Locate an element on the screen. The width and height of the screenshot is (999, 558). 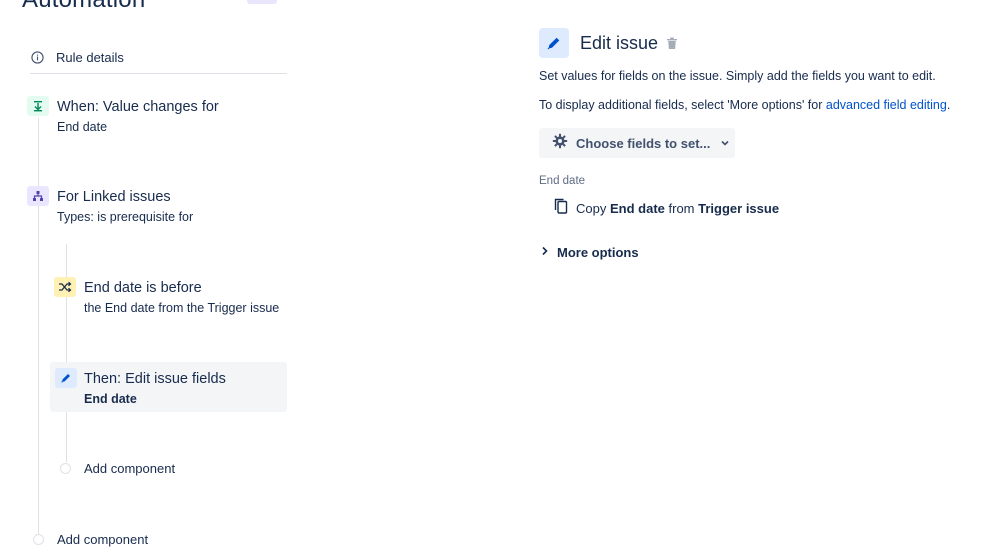
info-icon is located at coordinates (37, 58).